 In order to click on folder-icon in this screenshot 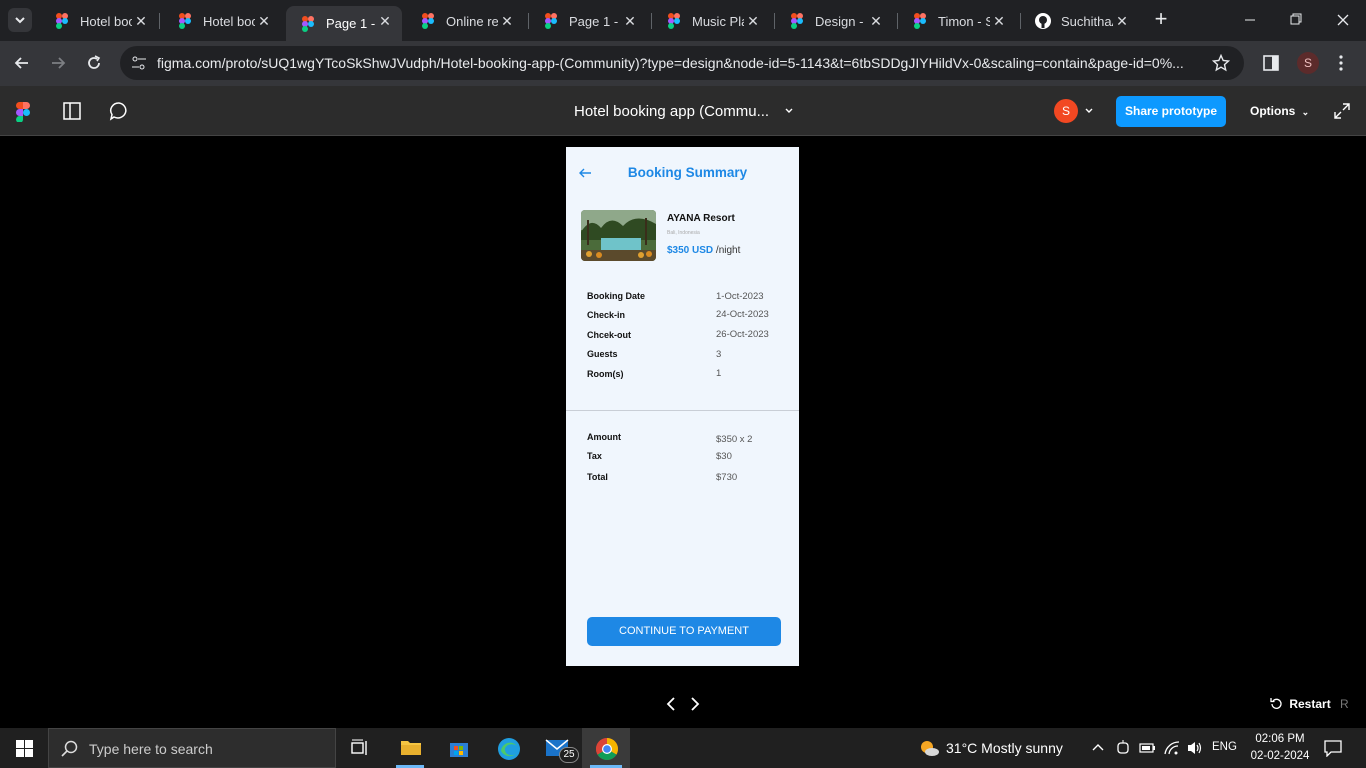, I will do `click(411, 748)`.